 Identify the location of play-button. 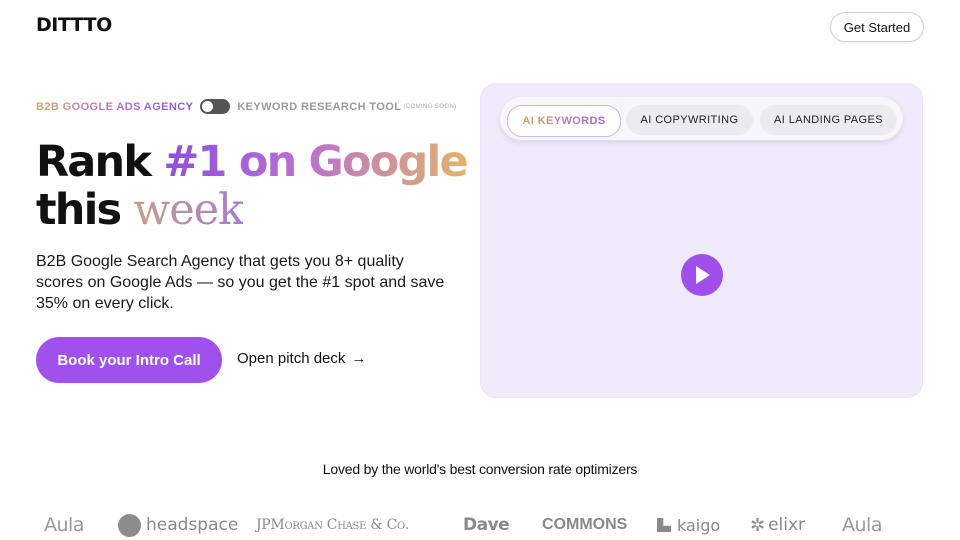
(702, 275).